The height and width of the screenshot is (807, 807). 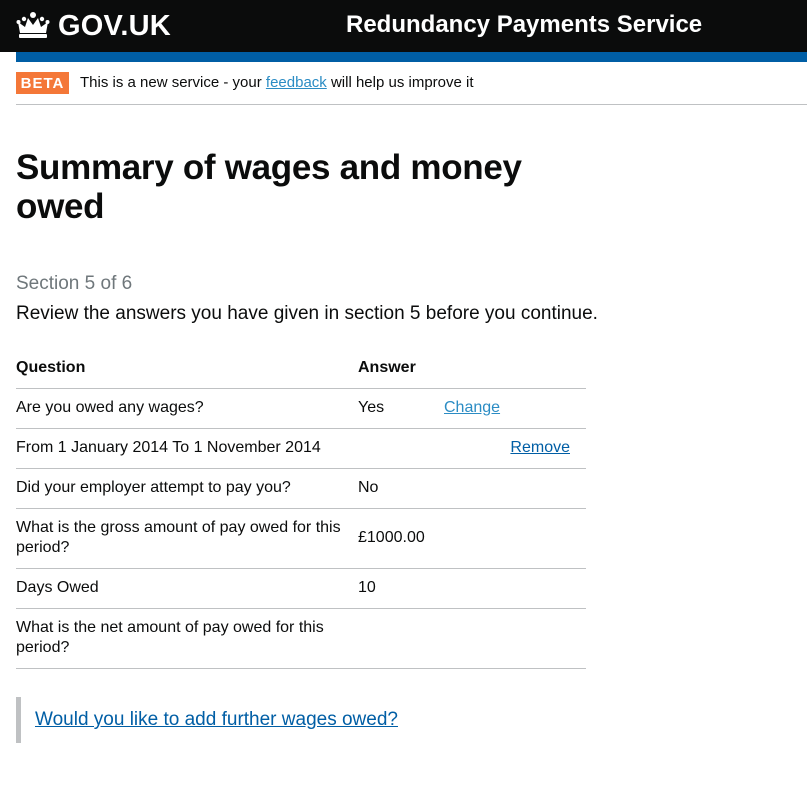 I want to click on table-header-row: Question Answer, so click(x=301, y=368).